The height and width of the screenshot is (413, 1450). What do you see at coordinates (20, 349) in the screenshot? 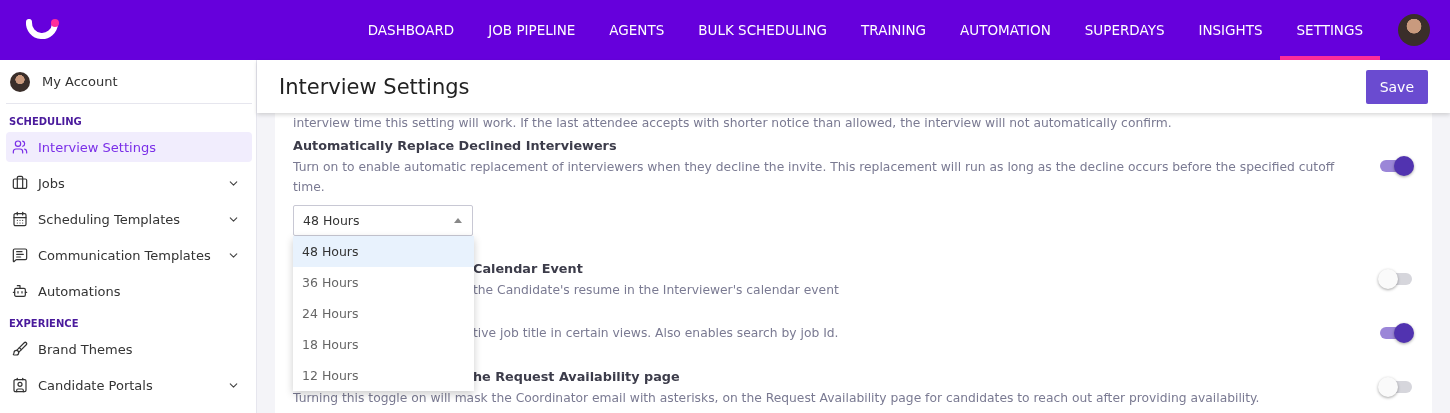
I see `brush-icon` at bounding box center [20, 349].